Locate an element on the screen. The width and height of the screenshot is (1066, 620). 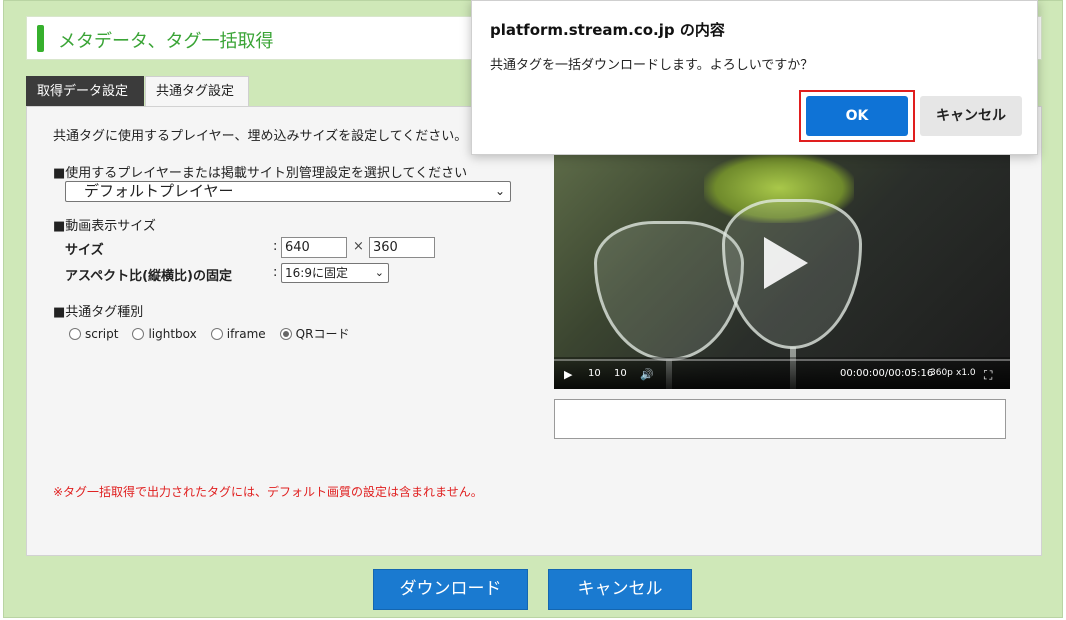
height-input: 360 is located at coordinates (402, 247).